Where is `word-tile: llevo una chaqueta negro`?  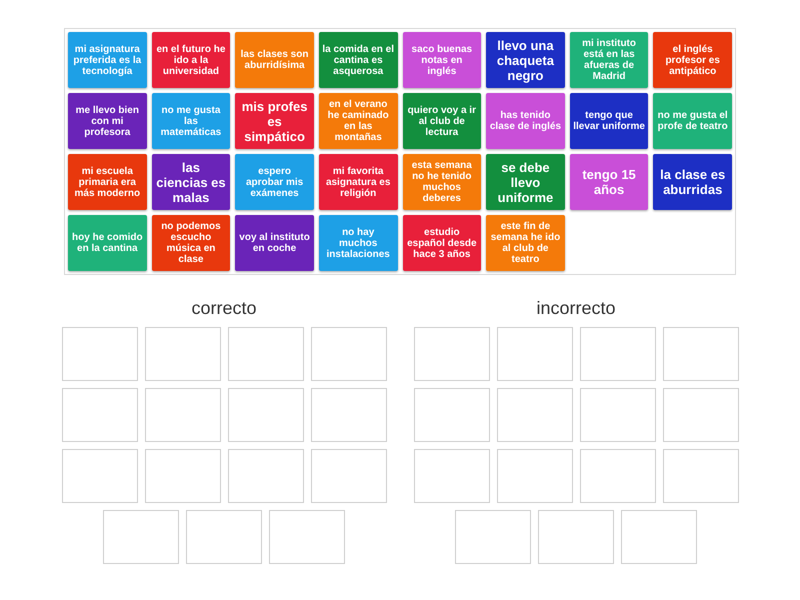 word-tile: llevo una chaqueta negro is located at coordinates (525, 60).